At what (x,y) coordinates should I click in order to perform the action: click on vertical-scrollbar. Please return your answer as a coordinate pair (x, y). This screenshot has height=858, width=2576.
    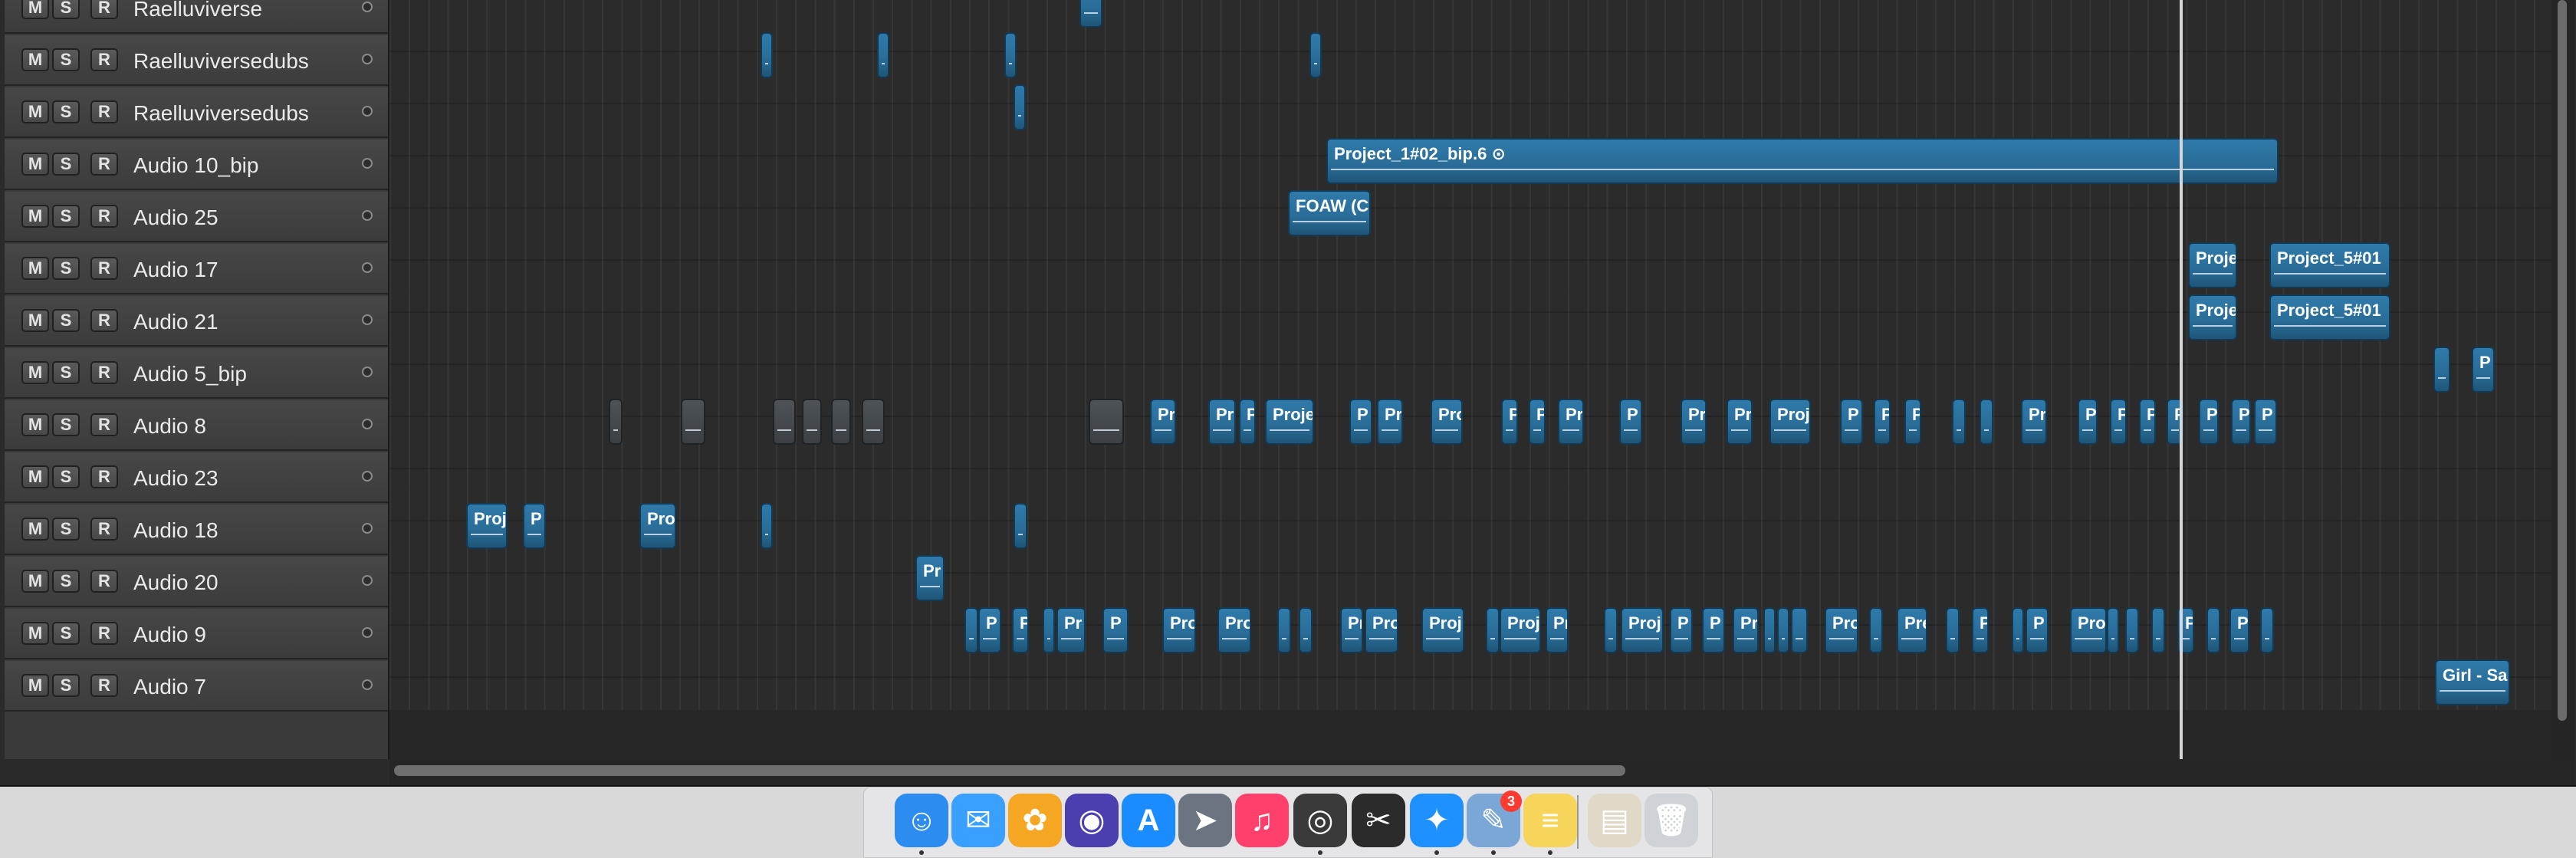
    Looking at the image, I should click on (2562, 379).